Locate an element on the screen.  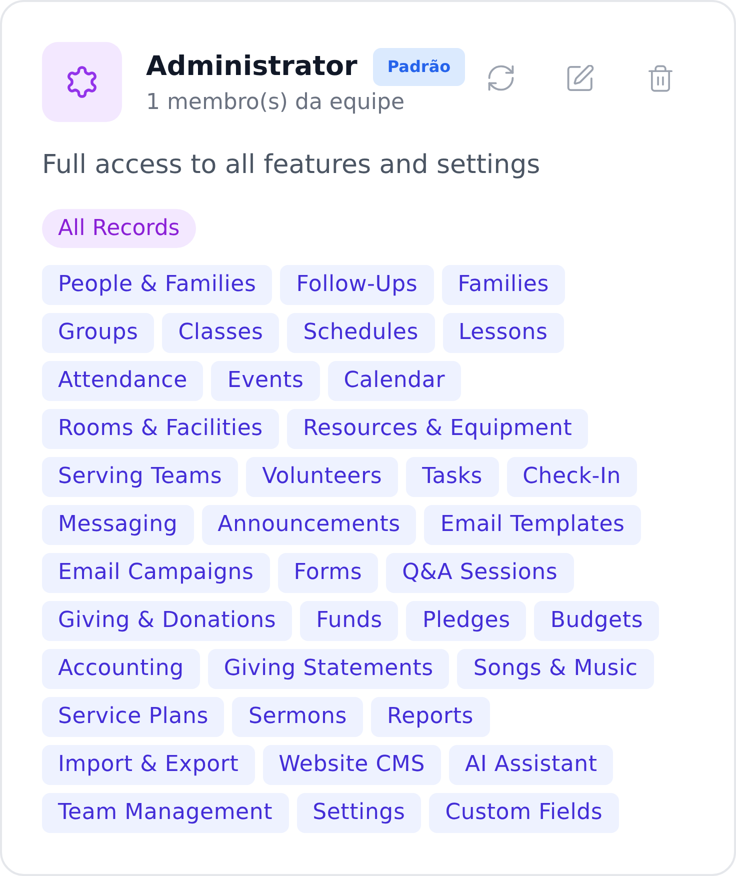
permission-tag: Email Templates is located at coordinates (532, 525).